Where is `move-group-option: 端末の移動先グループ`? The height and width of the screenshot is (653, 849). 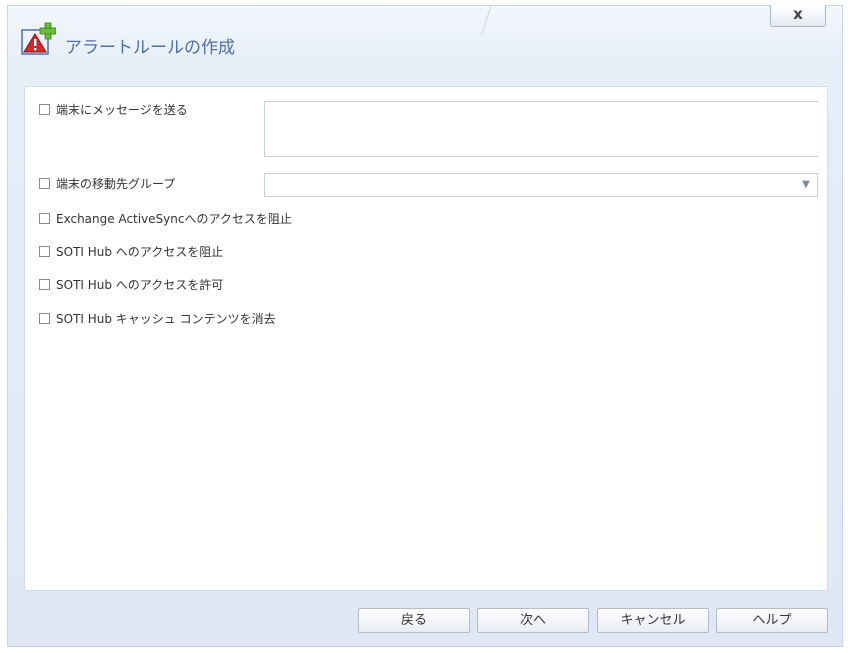 move-group-option: 端末の移動先グループ is located at coordinates (107, 183).